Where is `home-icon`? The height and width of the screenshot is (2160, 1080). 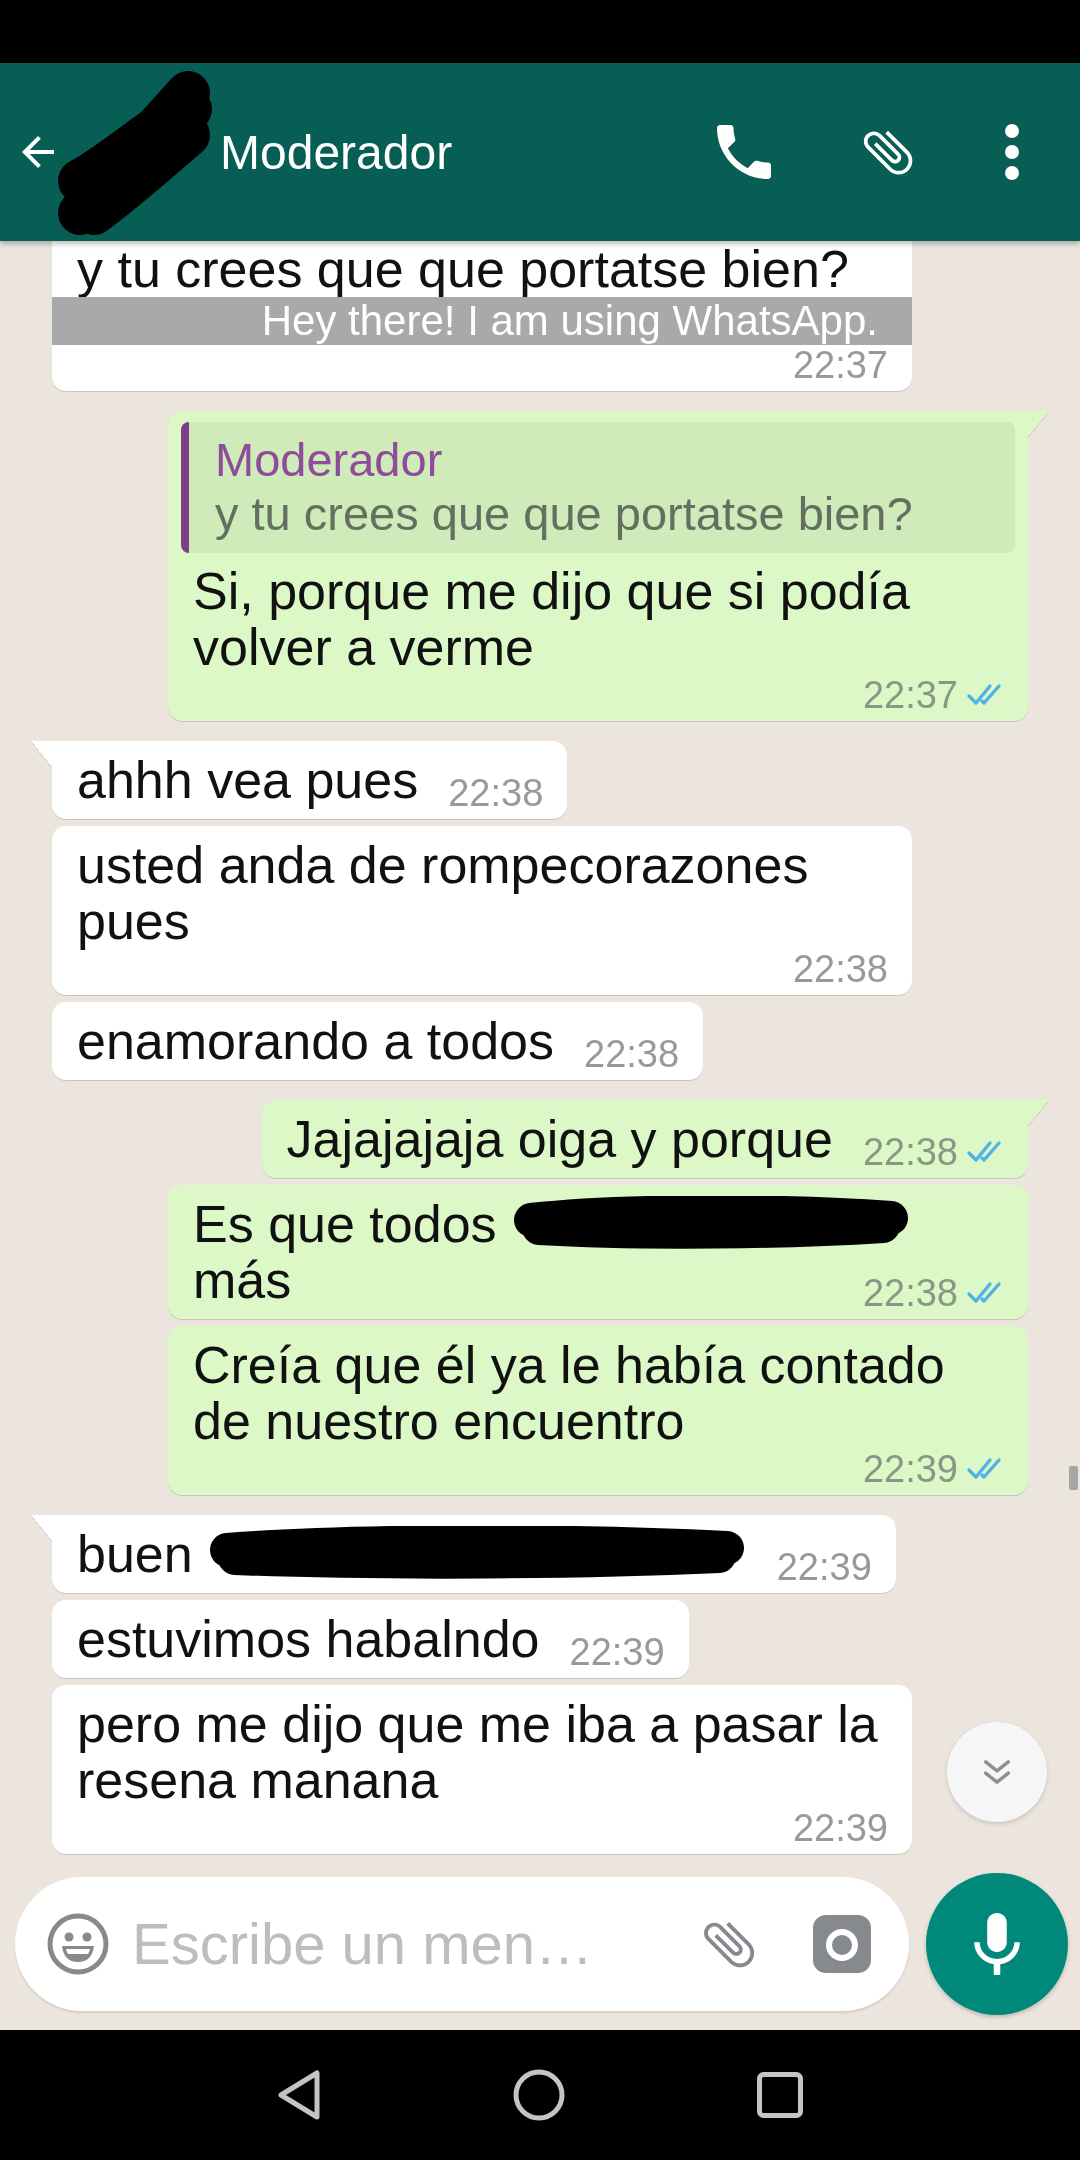
home-icon is located at coordinates (539, 2095).